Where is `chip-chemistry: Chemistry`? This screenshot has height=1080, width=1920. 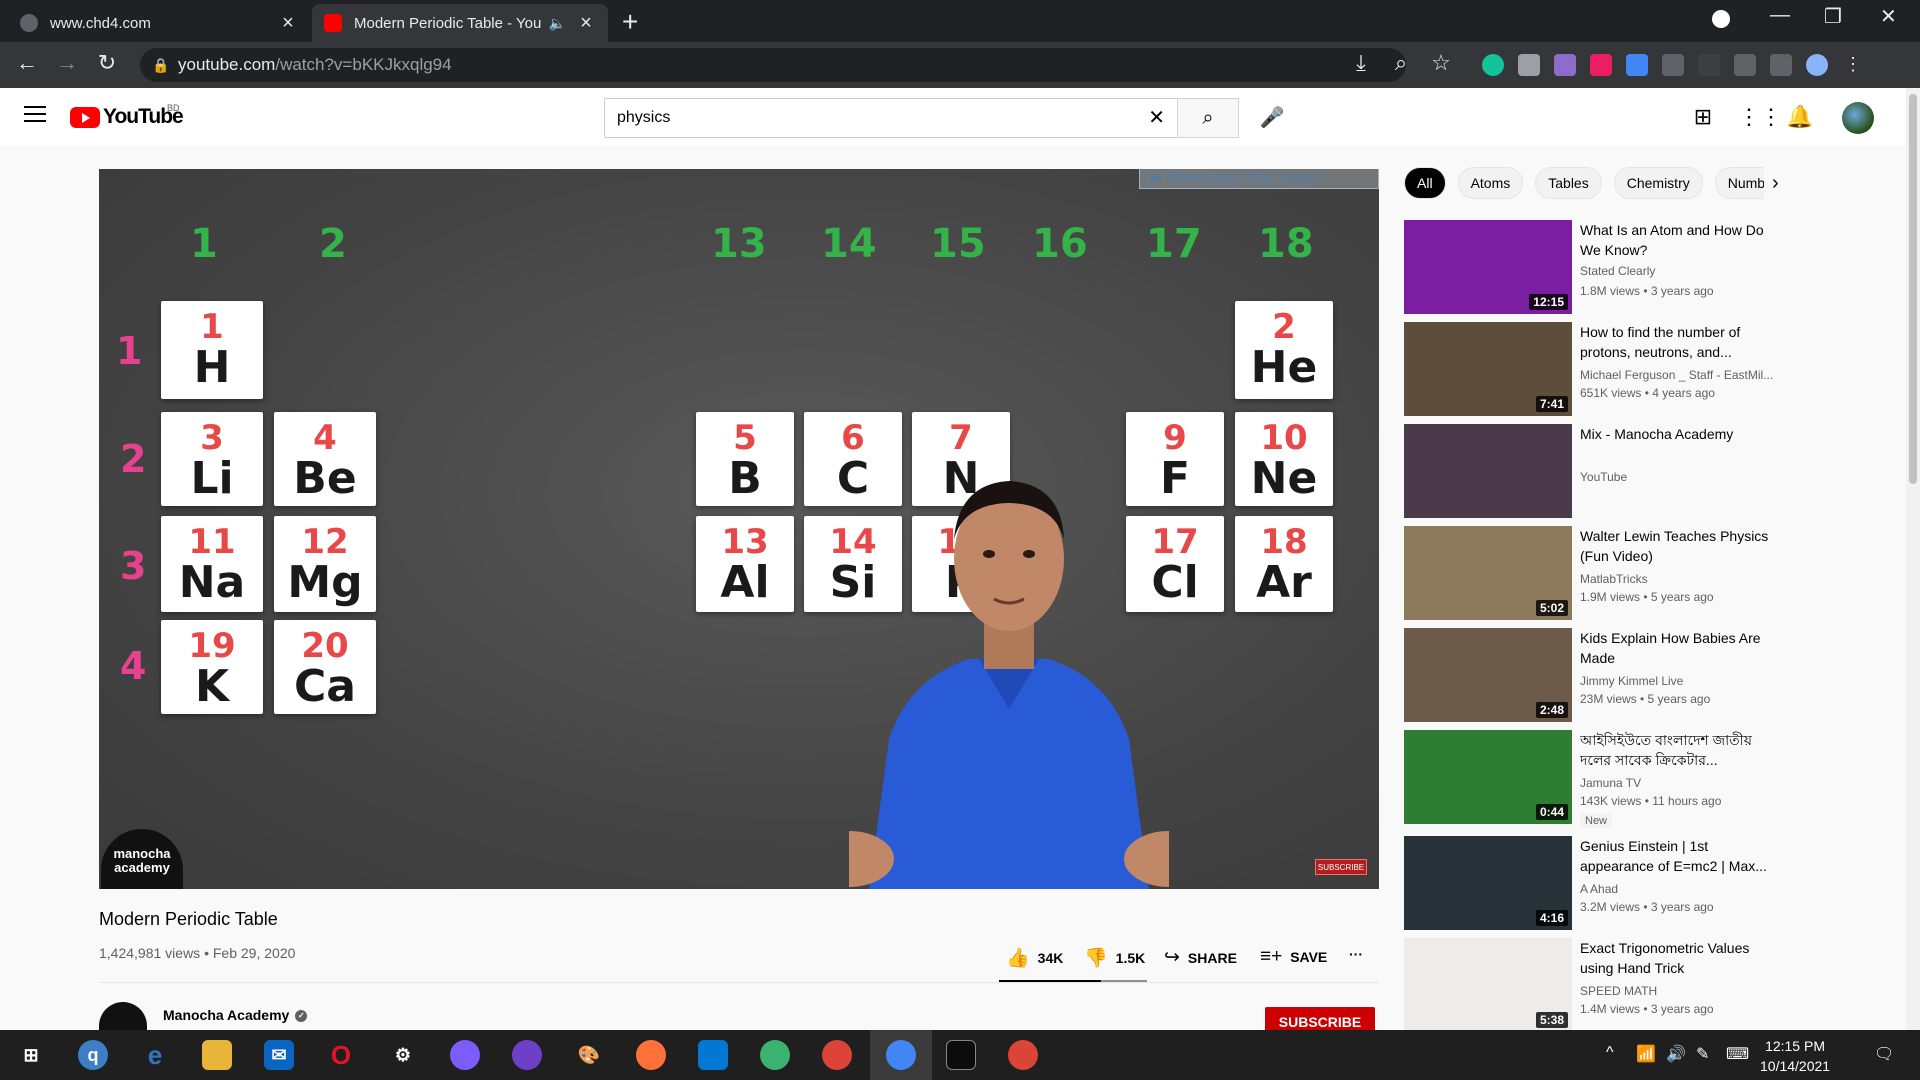 chip-chemistry: Chemistry is located at coordinates (1658, 183).